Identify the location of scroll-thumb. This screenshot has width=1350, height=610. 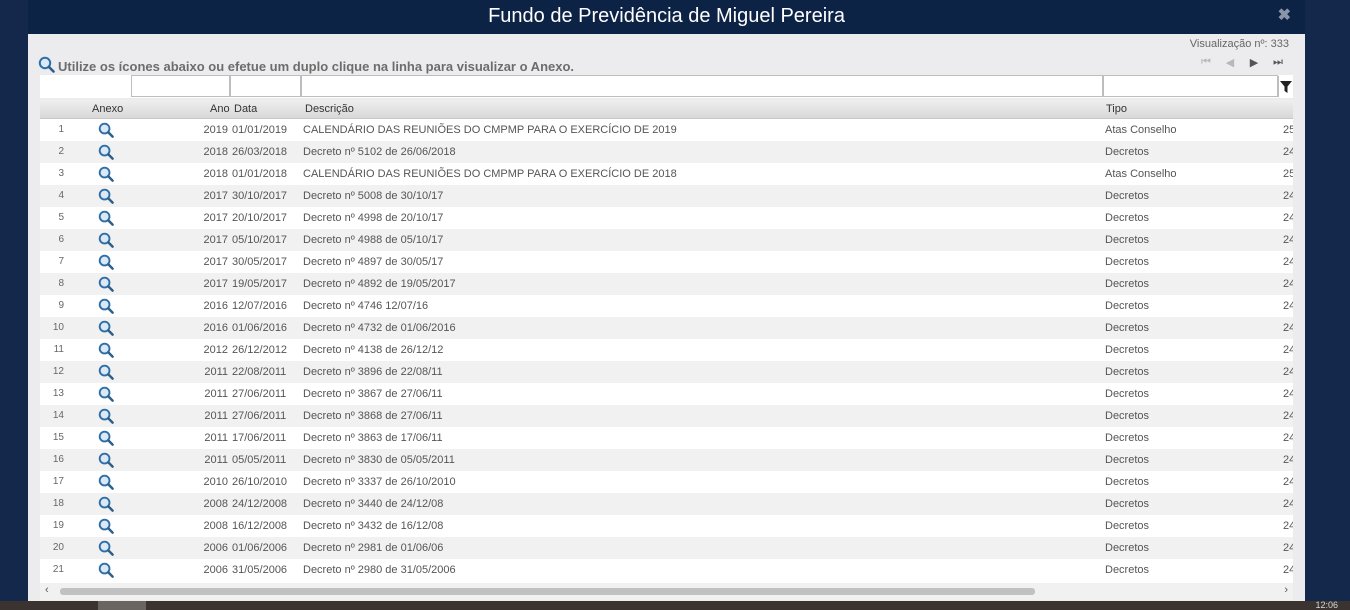
(547, 591).